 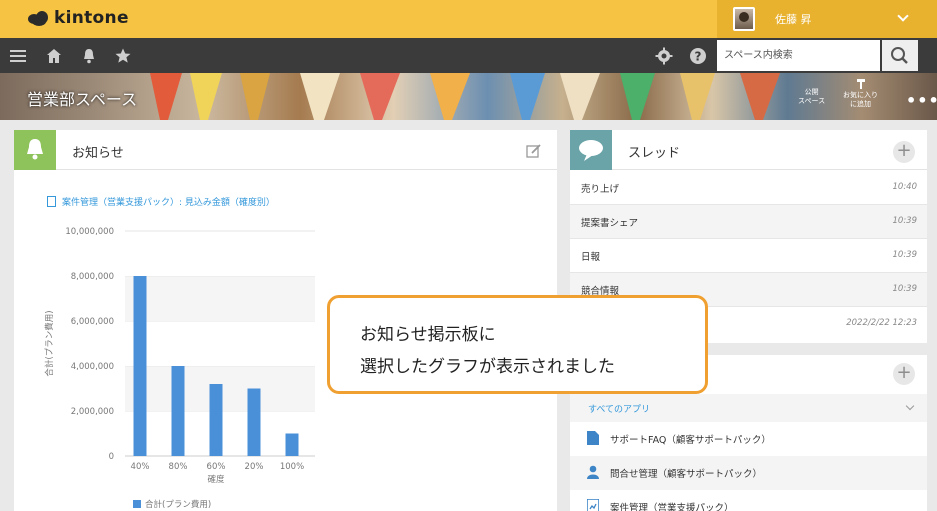 What do you see at coordinates (487, 367) in the screenshot?
I see `callout-line-2: 選択したグラフが表示されました` at bounding box center [487, 367].